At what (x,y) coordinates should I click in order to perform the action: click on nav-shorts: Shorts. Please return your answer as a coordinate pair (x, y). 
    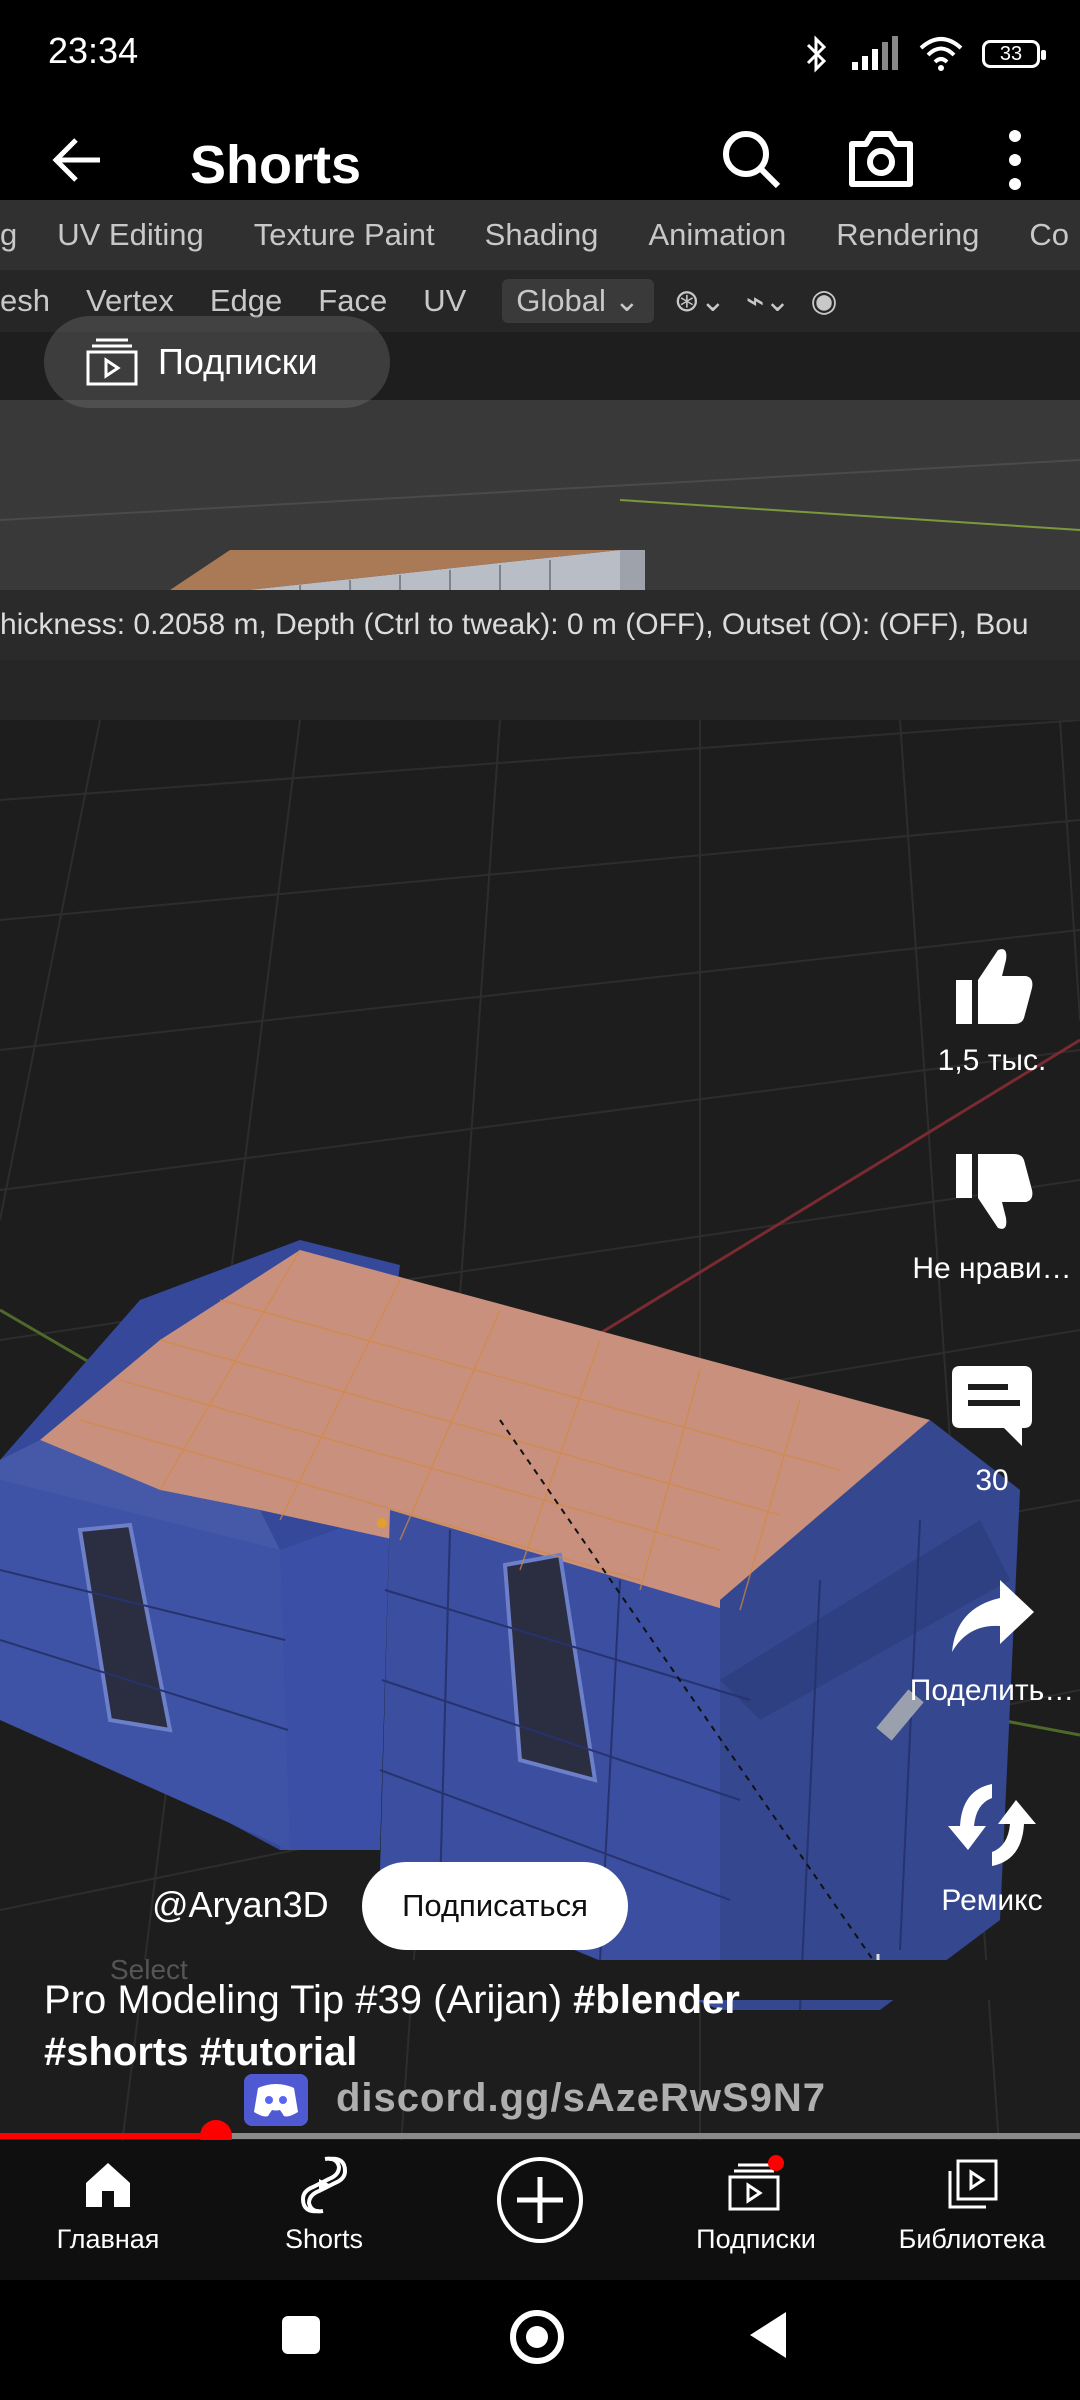
    Looking at the image, I should click on (324, 2202).